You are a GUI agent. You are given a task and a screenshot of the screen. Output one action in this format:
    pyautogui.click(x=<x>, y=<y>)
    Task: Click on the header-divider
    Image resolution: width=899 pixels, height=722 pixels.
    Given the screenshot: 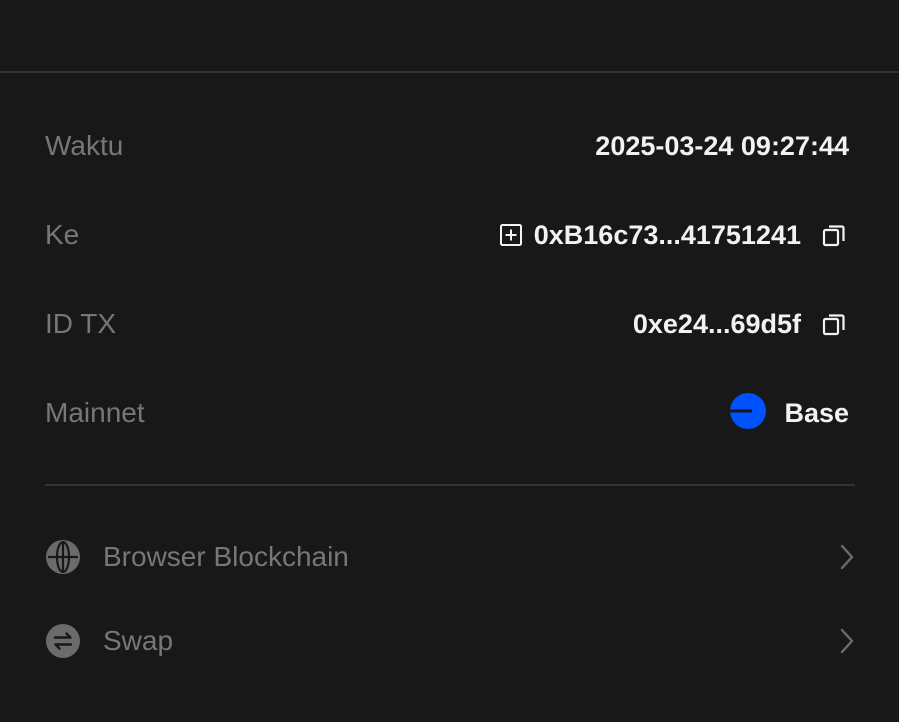 What is the action you would take?
    pyautogui.click(x=449, y=72)
    